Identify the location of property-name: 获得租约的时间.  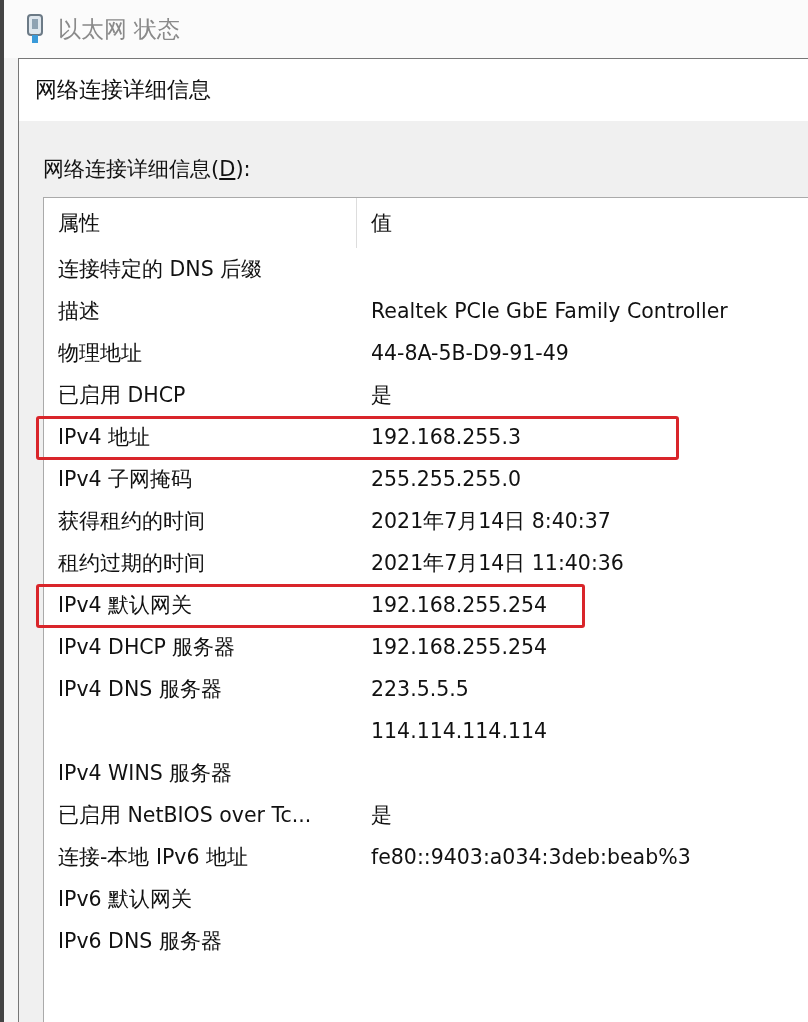
(131, 521).